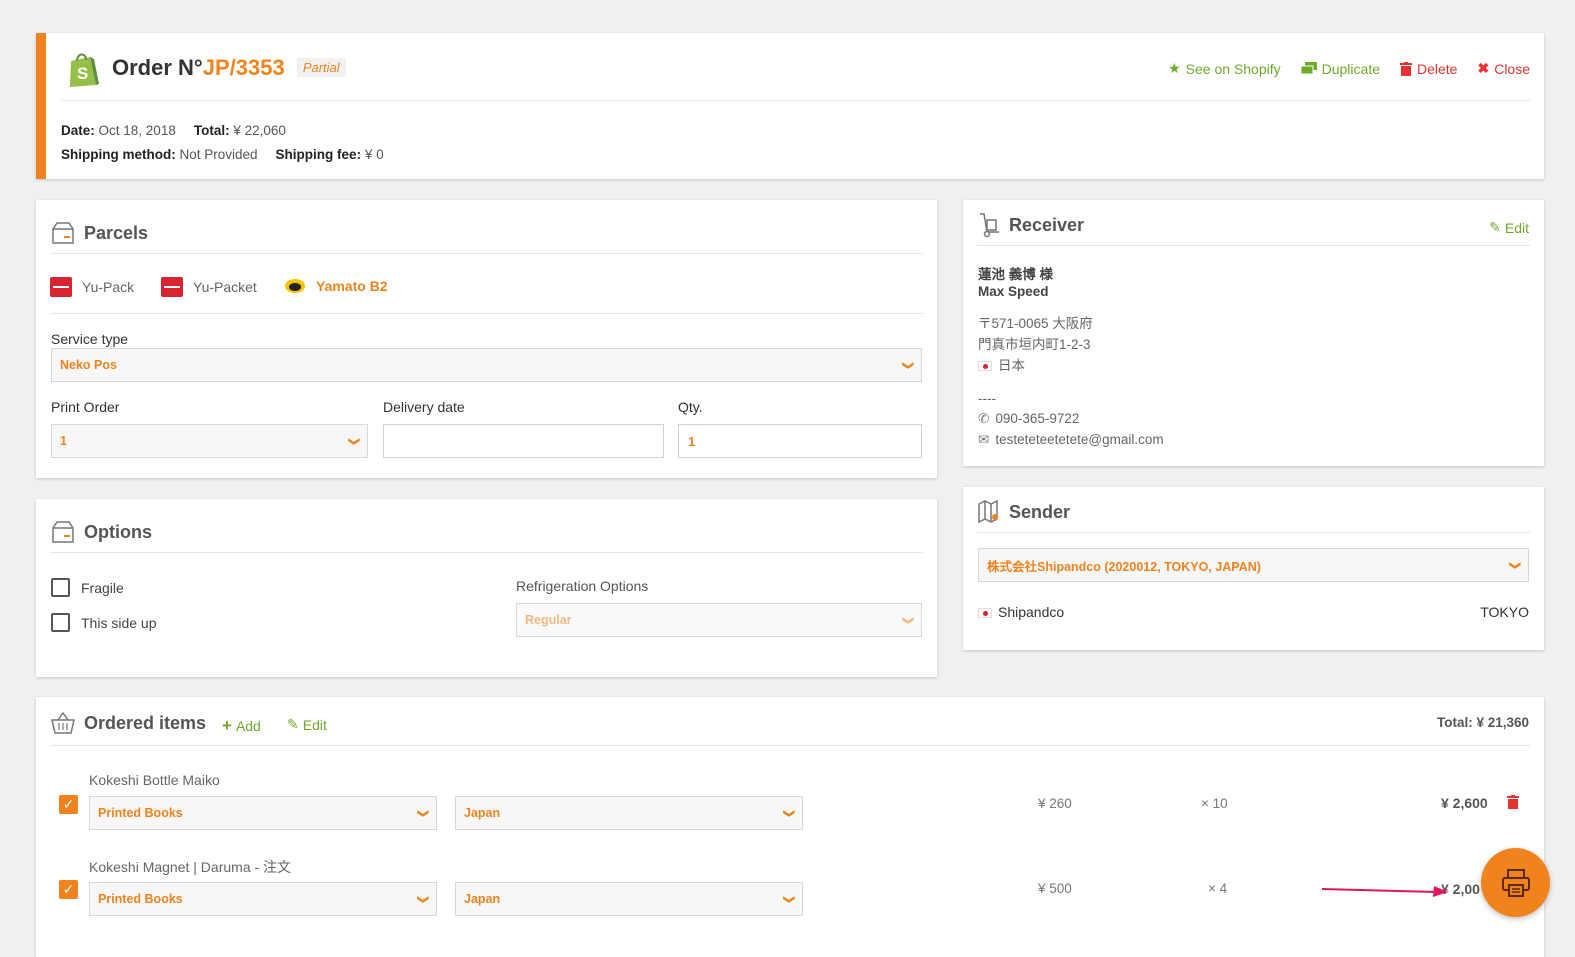 This screenshot has width=1575, height=957. Describe the element at coordinates (1308, 68) in the screenshot. I see `duplicate-icon` at that location.